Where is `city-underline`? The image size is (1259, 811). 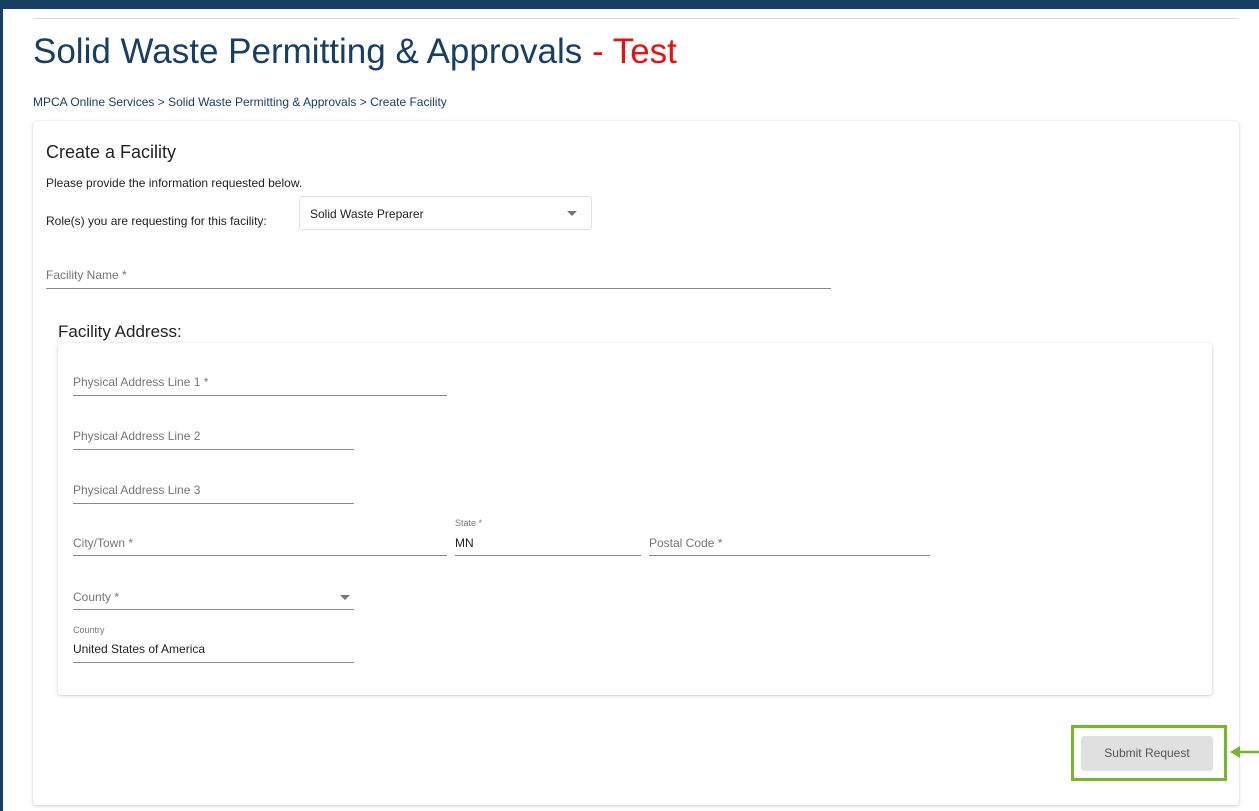 city-underline is located at coordinates (260, 555).